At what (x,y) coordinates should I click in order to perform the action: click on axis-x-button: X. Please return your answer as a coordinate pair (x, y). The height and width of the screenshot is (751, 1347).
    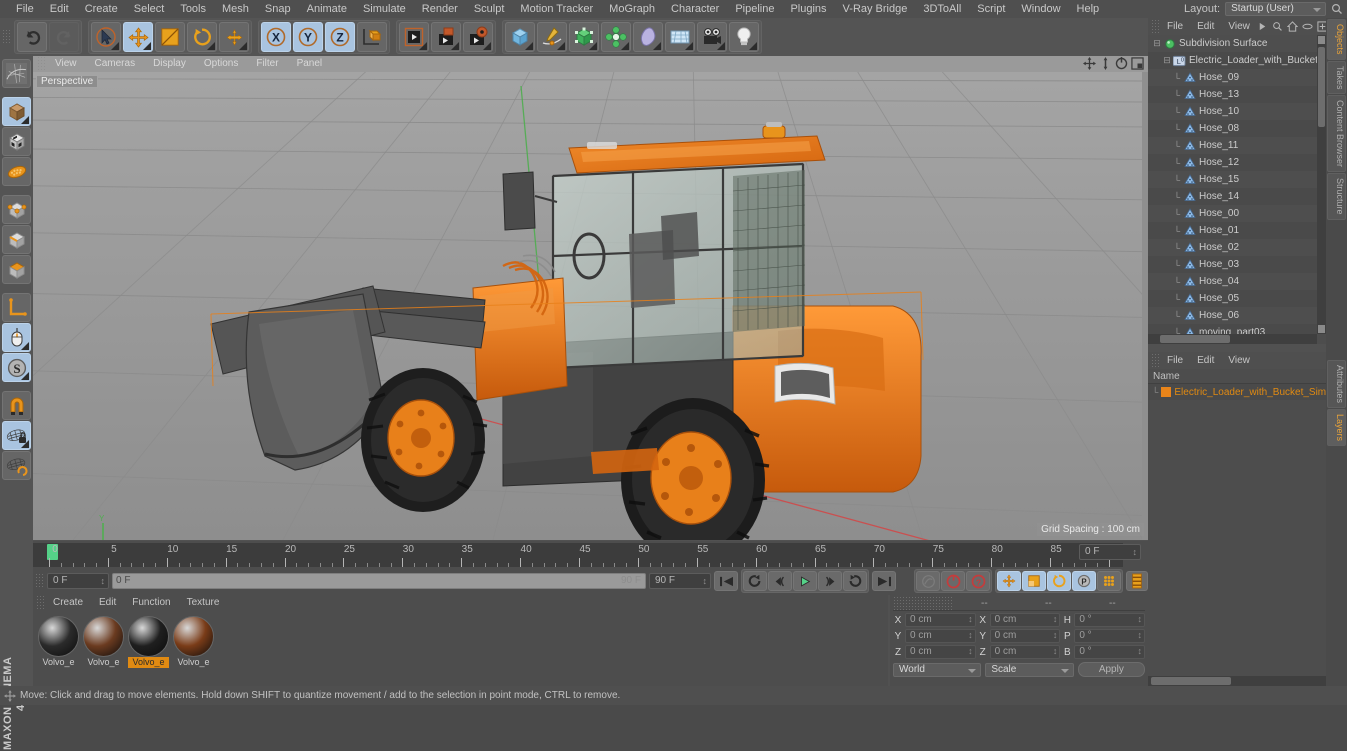
    Looking at the image, I should click on (276, 37).